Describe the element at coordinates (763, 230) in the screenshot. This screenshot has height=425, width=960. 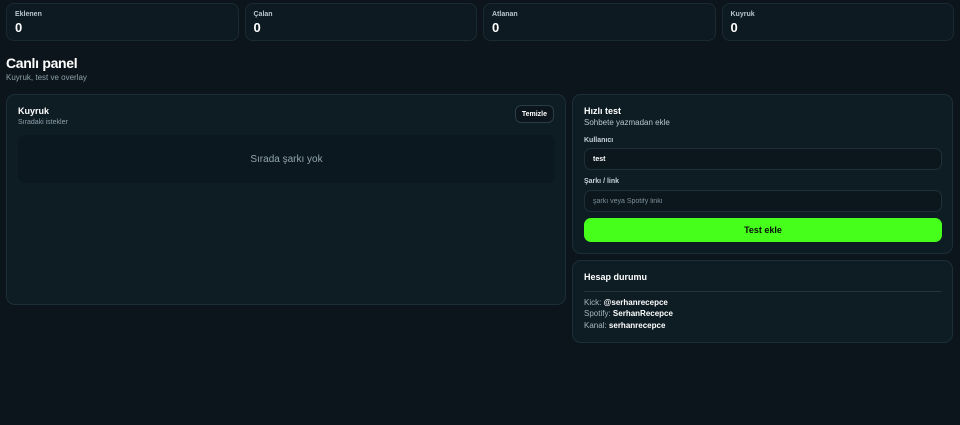
I see `add-test-button: Test ekle` at that location.